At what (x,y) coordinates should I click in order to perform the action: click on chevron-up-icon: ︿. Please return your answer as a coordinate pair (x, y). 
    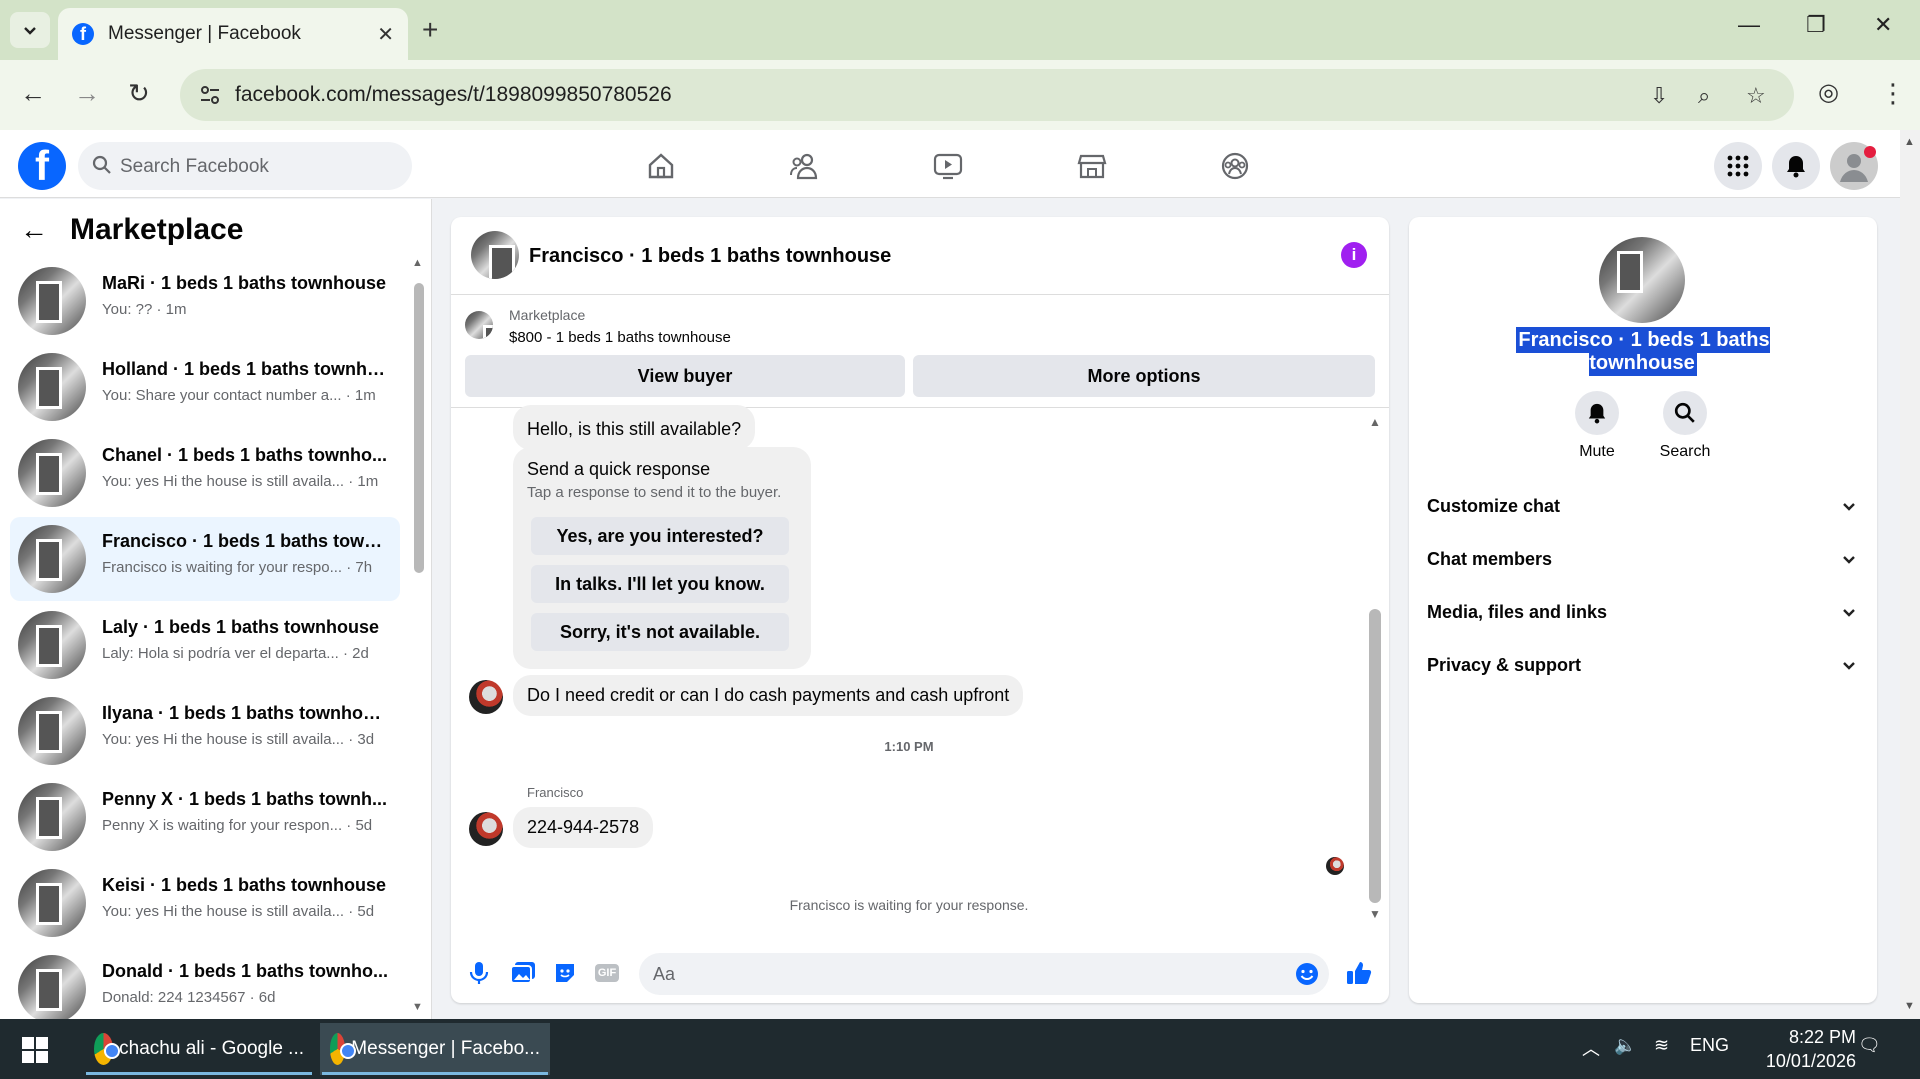
    Looking at the image, I should click on (1591, 1048).